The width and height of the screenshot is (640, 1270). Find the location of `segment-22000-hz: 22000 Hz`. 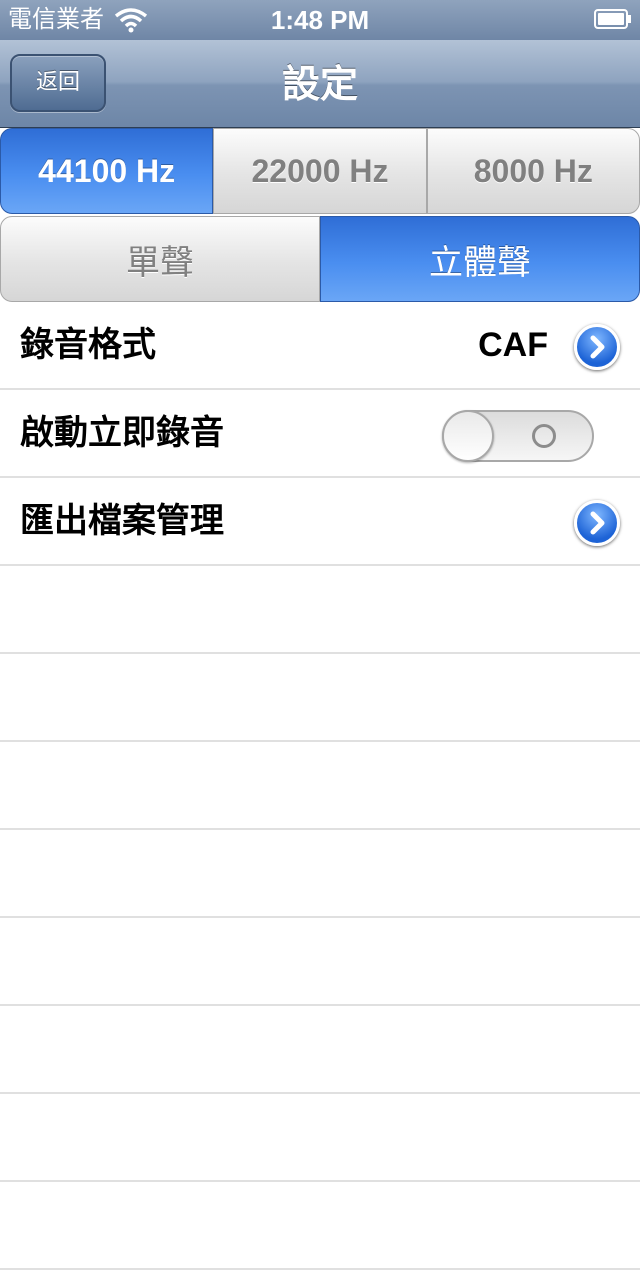

segment-22000-hz: 22000 Hz is located at coordinates (320, 171).